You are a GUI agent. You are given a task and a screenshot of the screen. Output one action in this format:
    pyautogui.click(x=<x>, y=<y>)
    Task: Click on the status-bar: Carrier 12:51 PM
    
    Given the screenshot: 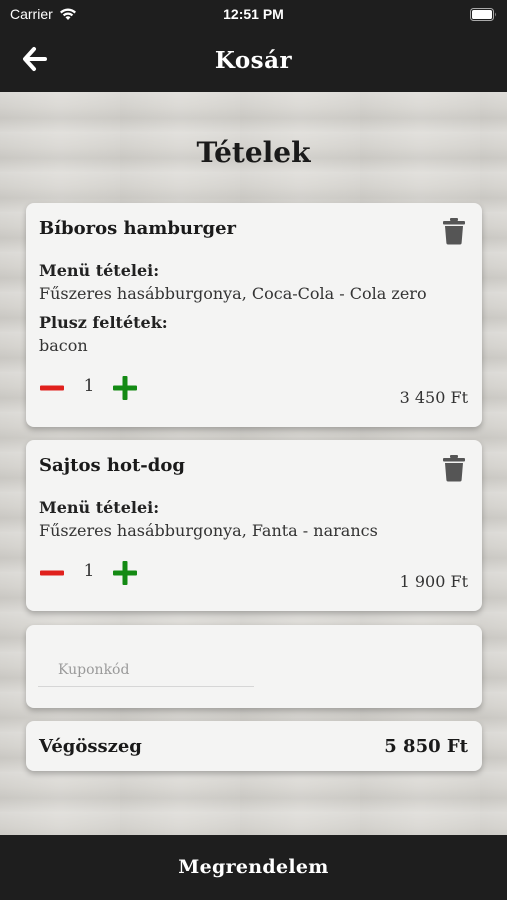 What is the action you would take?
    pyautogui.click(x=253, y=15)
    